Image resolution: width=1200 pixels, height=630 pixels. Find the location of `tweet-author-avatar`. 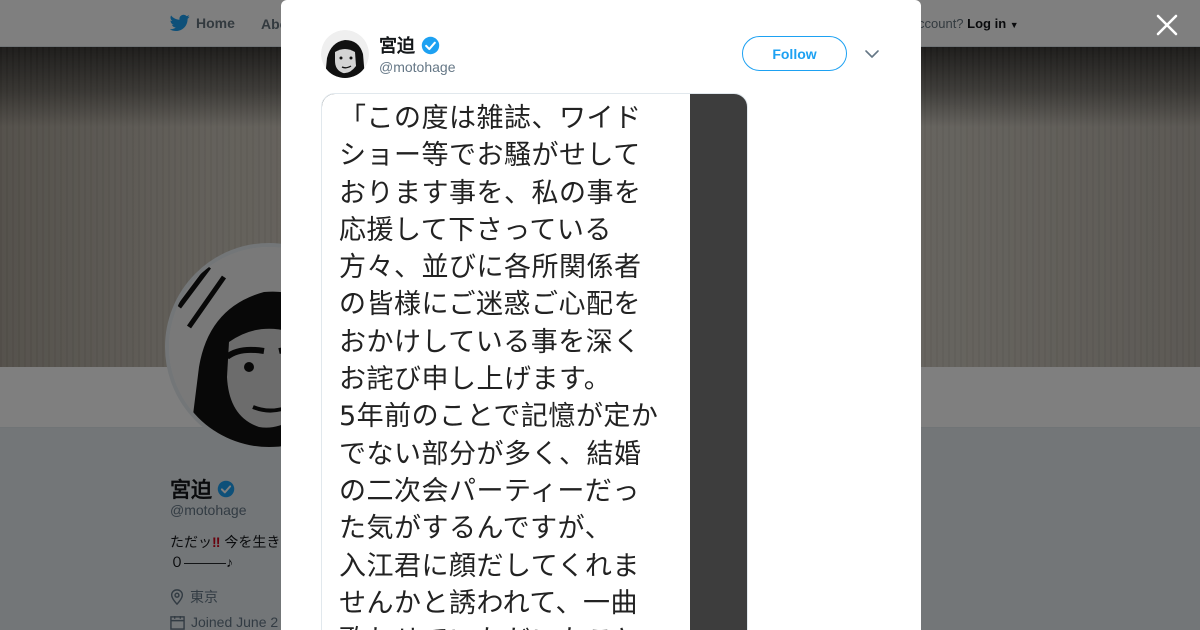

tweet-author-avatar is located at coordinates (345, 54).